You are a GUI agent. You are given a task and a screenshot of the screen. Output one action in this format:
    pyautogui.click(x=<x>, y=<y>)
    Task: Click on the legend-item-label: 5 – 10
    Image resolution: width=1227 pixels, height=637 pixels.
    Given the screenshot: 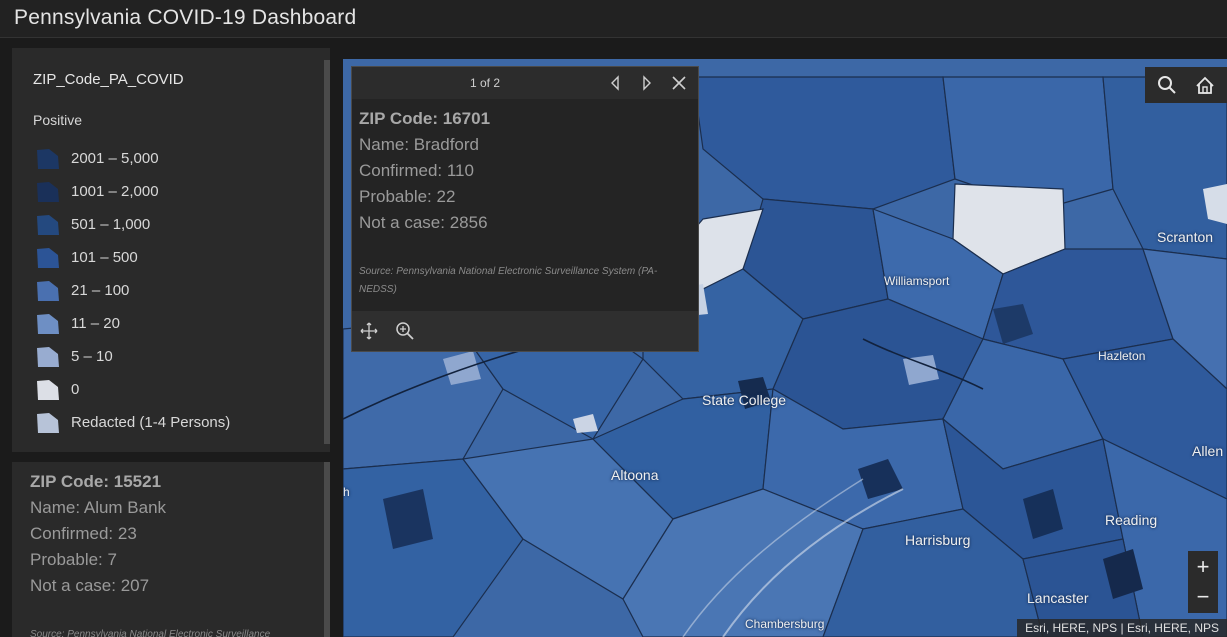 What is the action you would take?
    pyautogui.click(x=92, y=356)
    